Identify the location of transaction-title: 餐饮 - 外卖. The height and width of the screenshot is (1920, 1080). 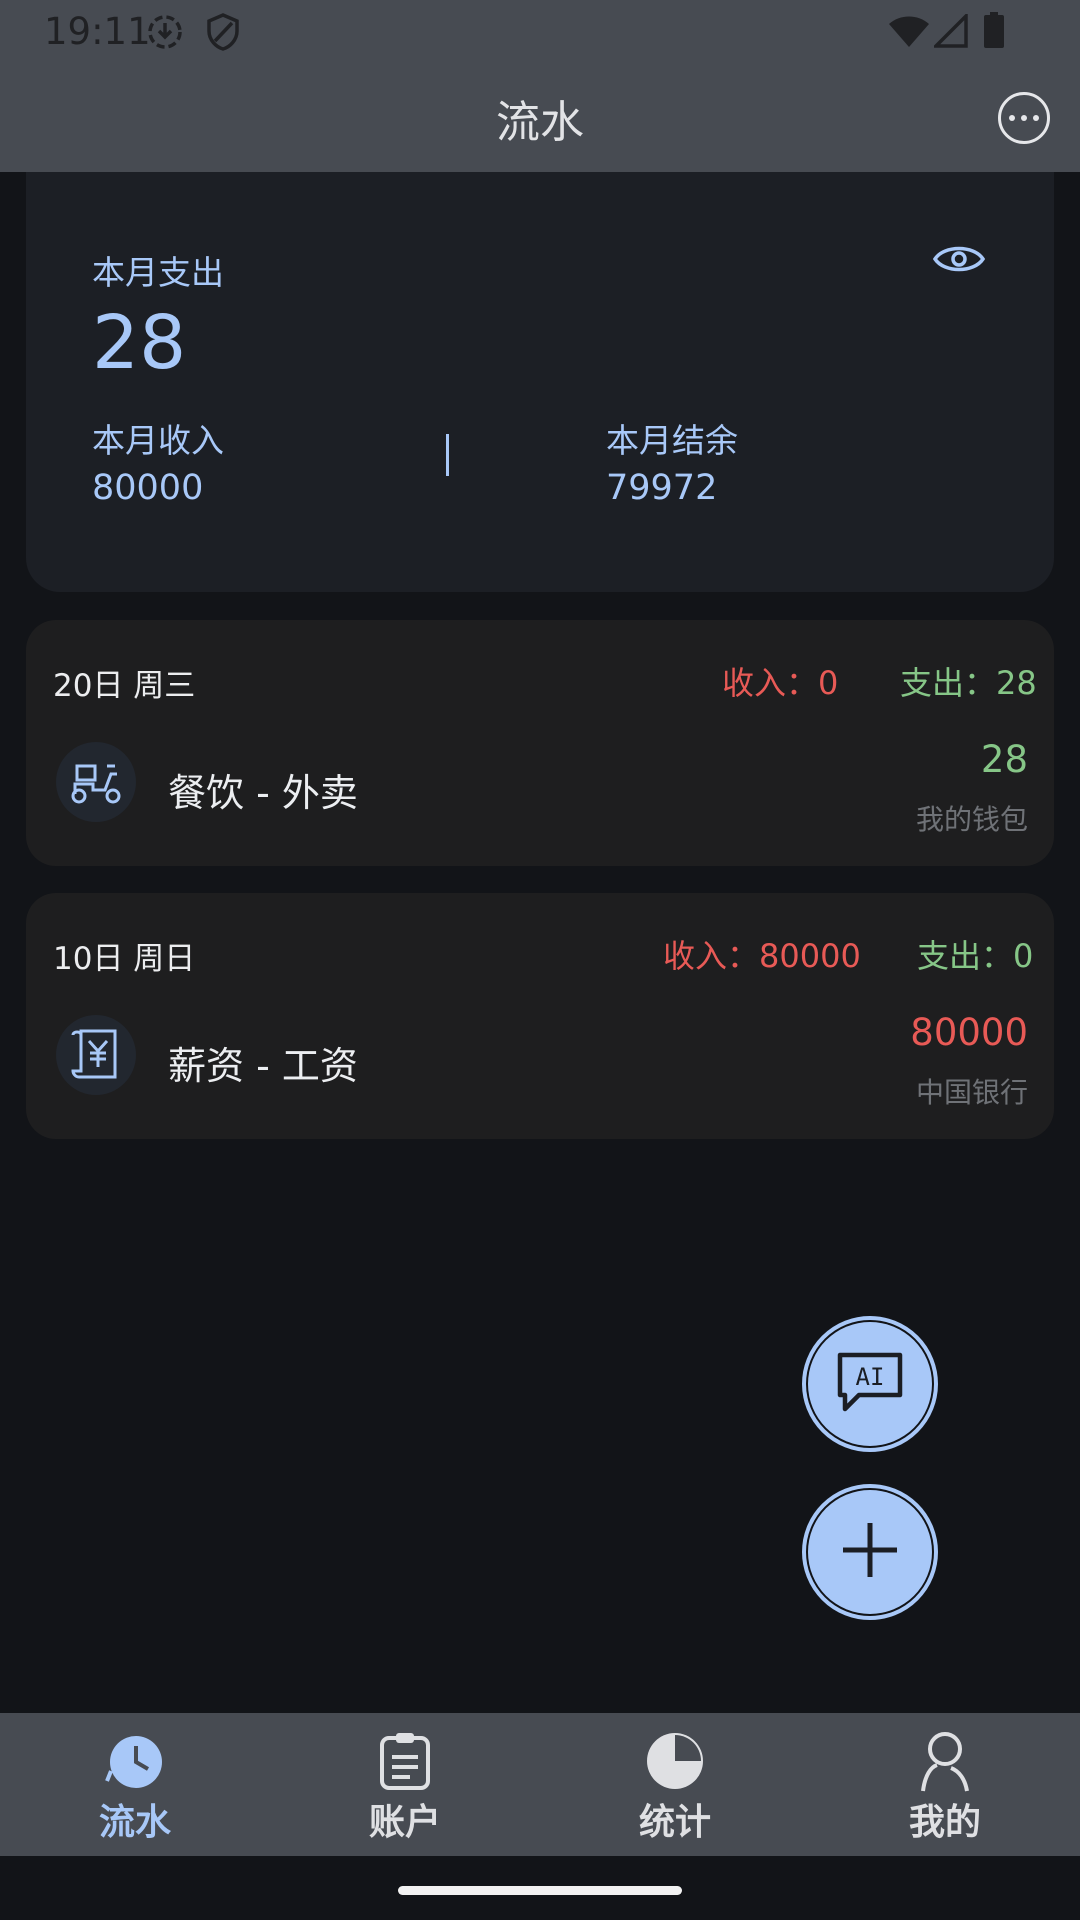
(263, 793).